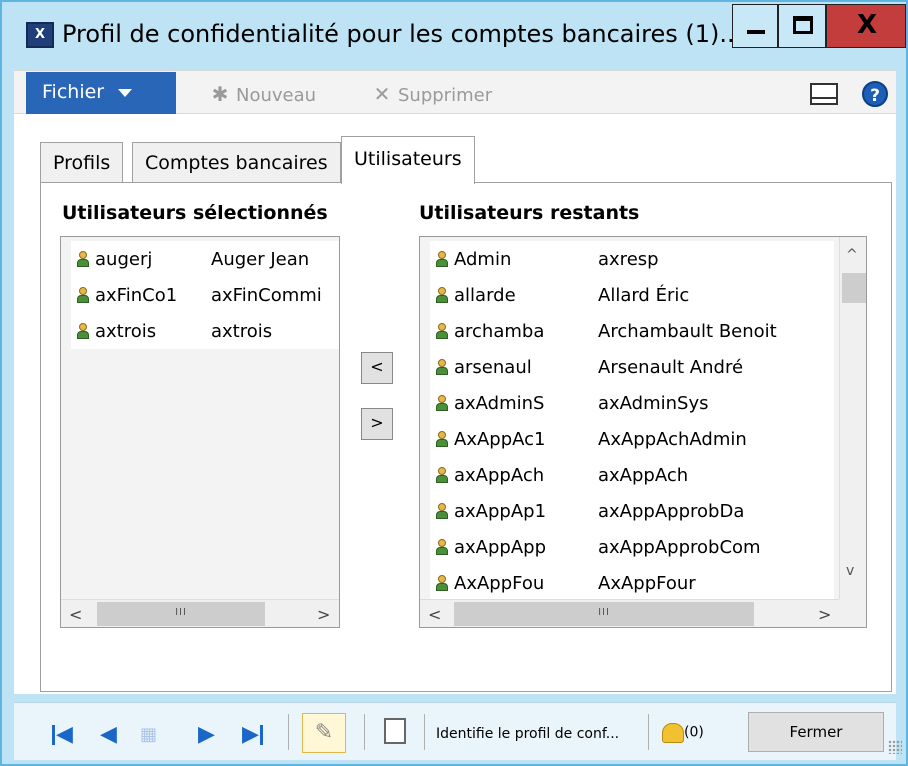  I want to click on attachments-icon, so click(395, 731).